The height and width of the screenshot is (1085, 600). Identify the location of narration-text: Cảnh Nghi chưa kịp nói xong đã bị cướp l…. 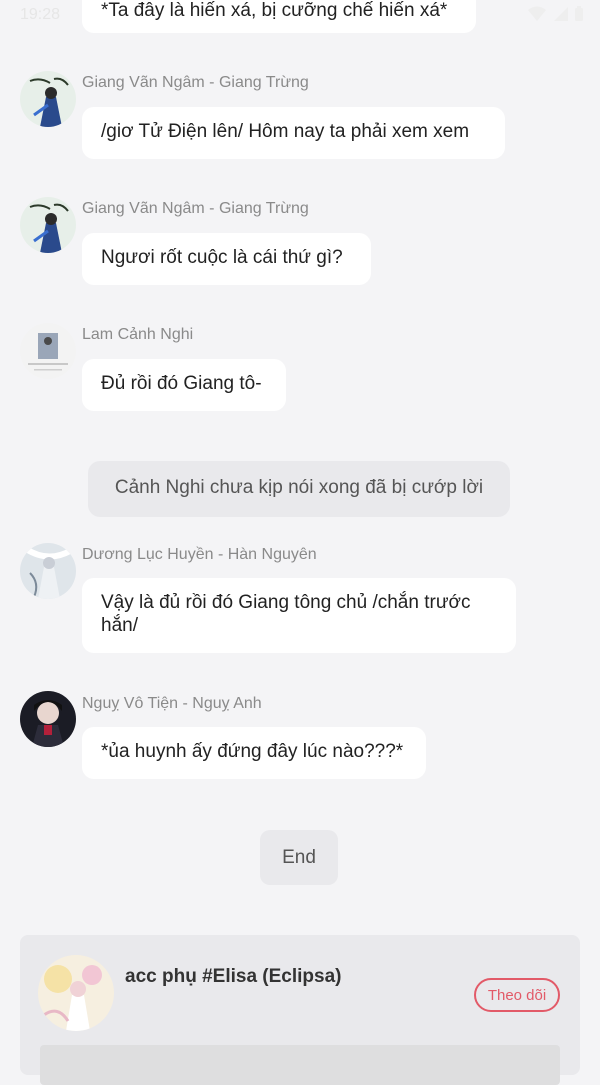
(299, 487).